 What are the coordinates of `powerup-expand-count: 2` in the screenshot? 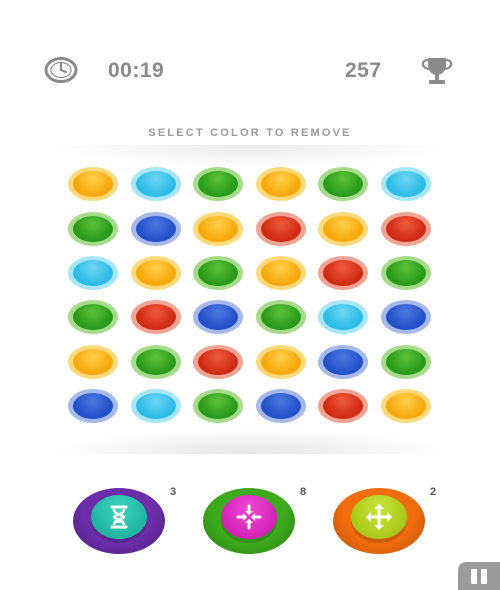 It's located at (433, 492).